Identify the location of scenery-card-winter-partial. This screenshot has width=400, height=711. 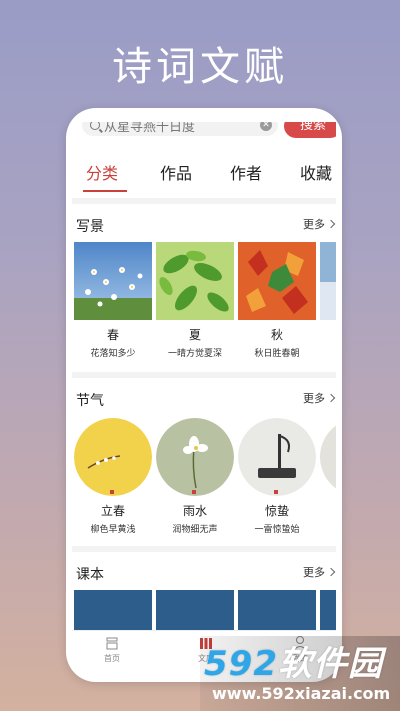
(328, 281).